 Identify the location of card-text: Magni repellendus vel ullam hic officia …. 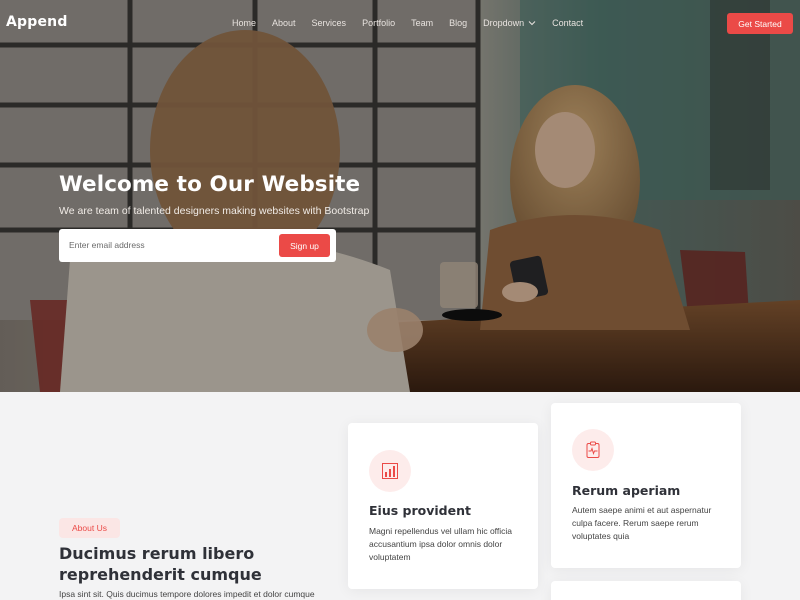
(441, 544).